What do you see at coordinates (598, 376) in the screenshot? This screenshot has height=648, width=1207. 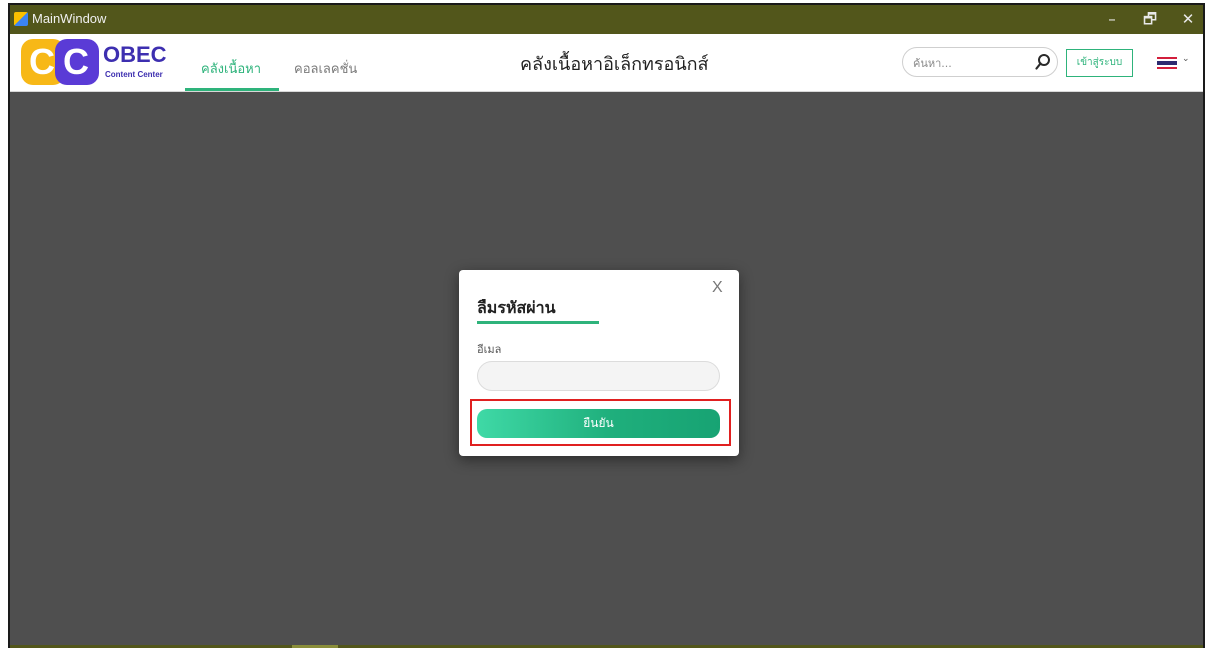 I see `email-field` at bounding box center [598, 376].